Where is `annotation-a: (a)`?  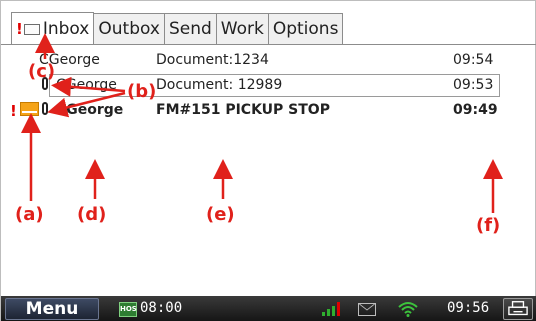 annotation-a: (a) is located at coordinates (29, 214).